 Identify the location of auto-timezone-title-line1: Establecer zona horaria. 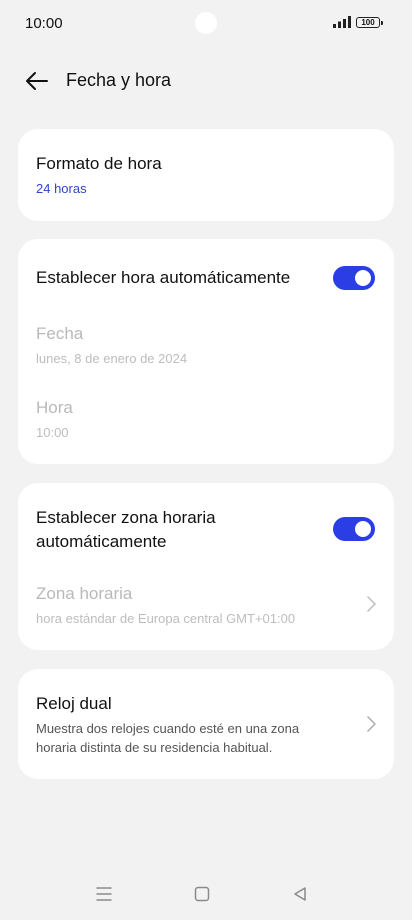
(126, 517).